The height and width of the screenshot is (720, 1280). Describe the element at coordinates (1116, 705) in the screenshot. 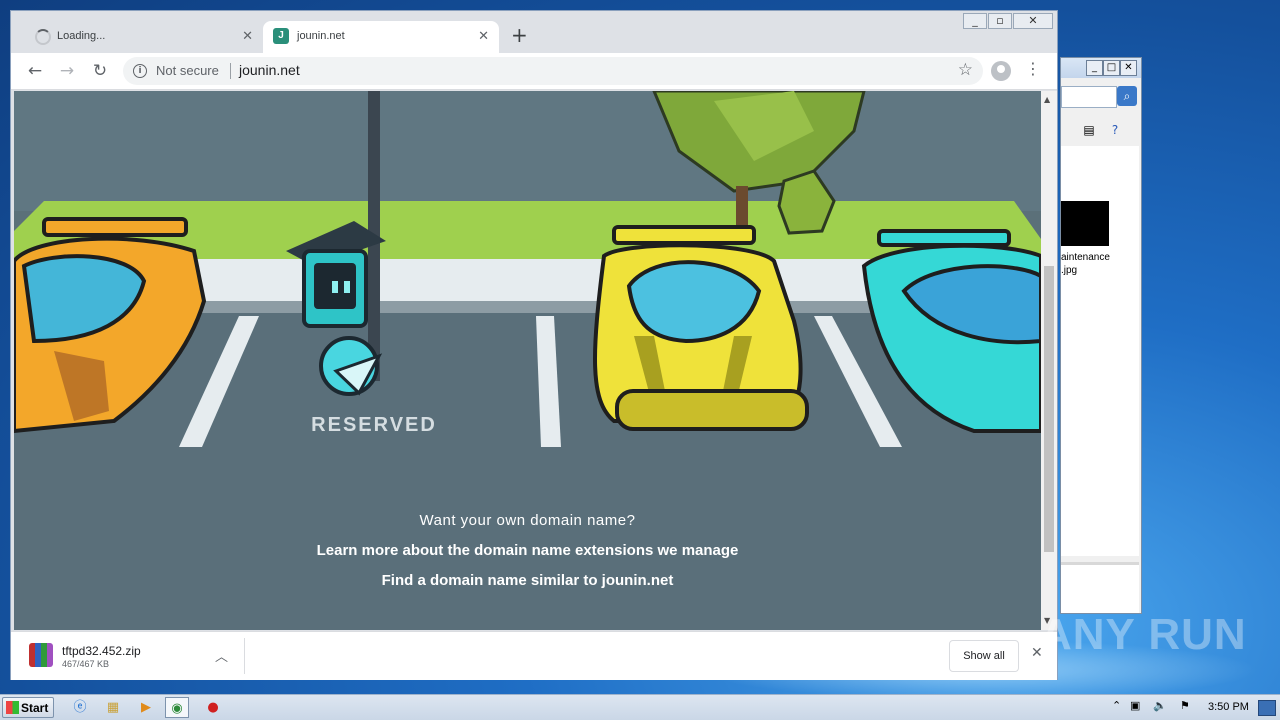

I see `tray-expand-icon: ⌃` at that location.